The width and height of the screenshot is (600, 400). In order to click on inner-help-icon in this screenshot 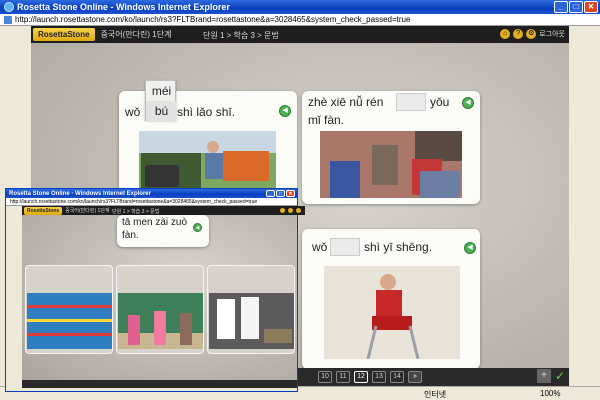, I will do `click(290, 210)`.